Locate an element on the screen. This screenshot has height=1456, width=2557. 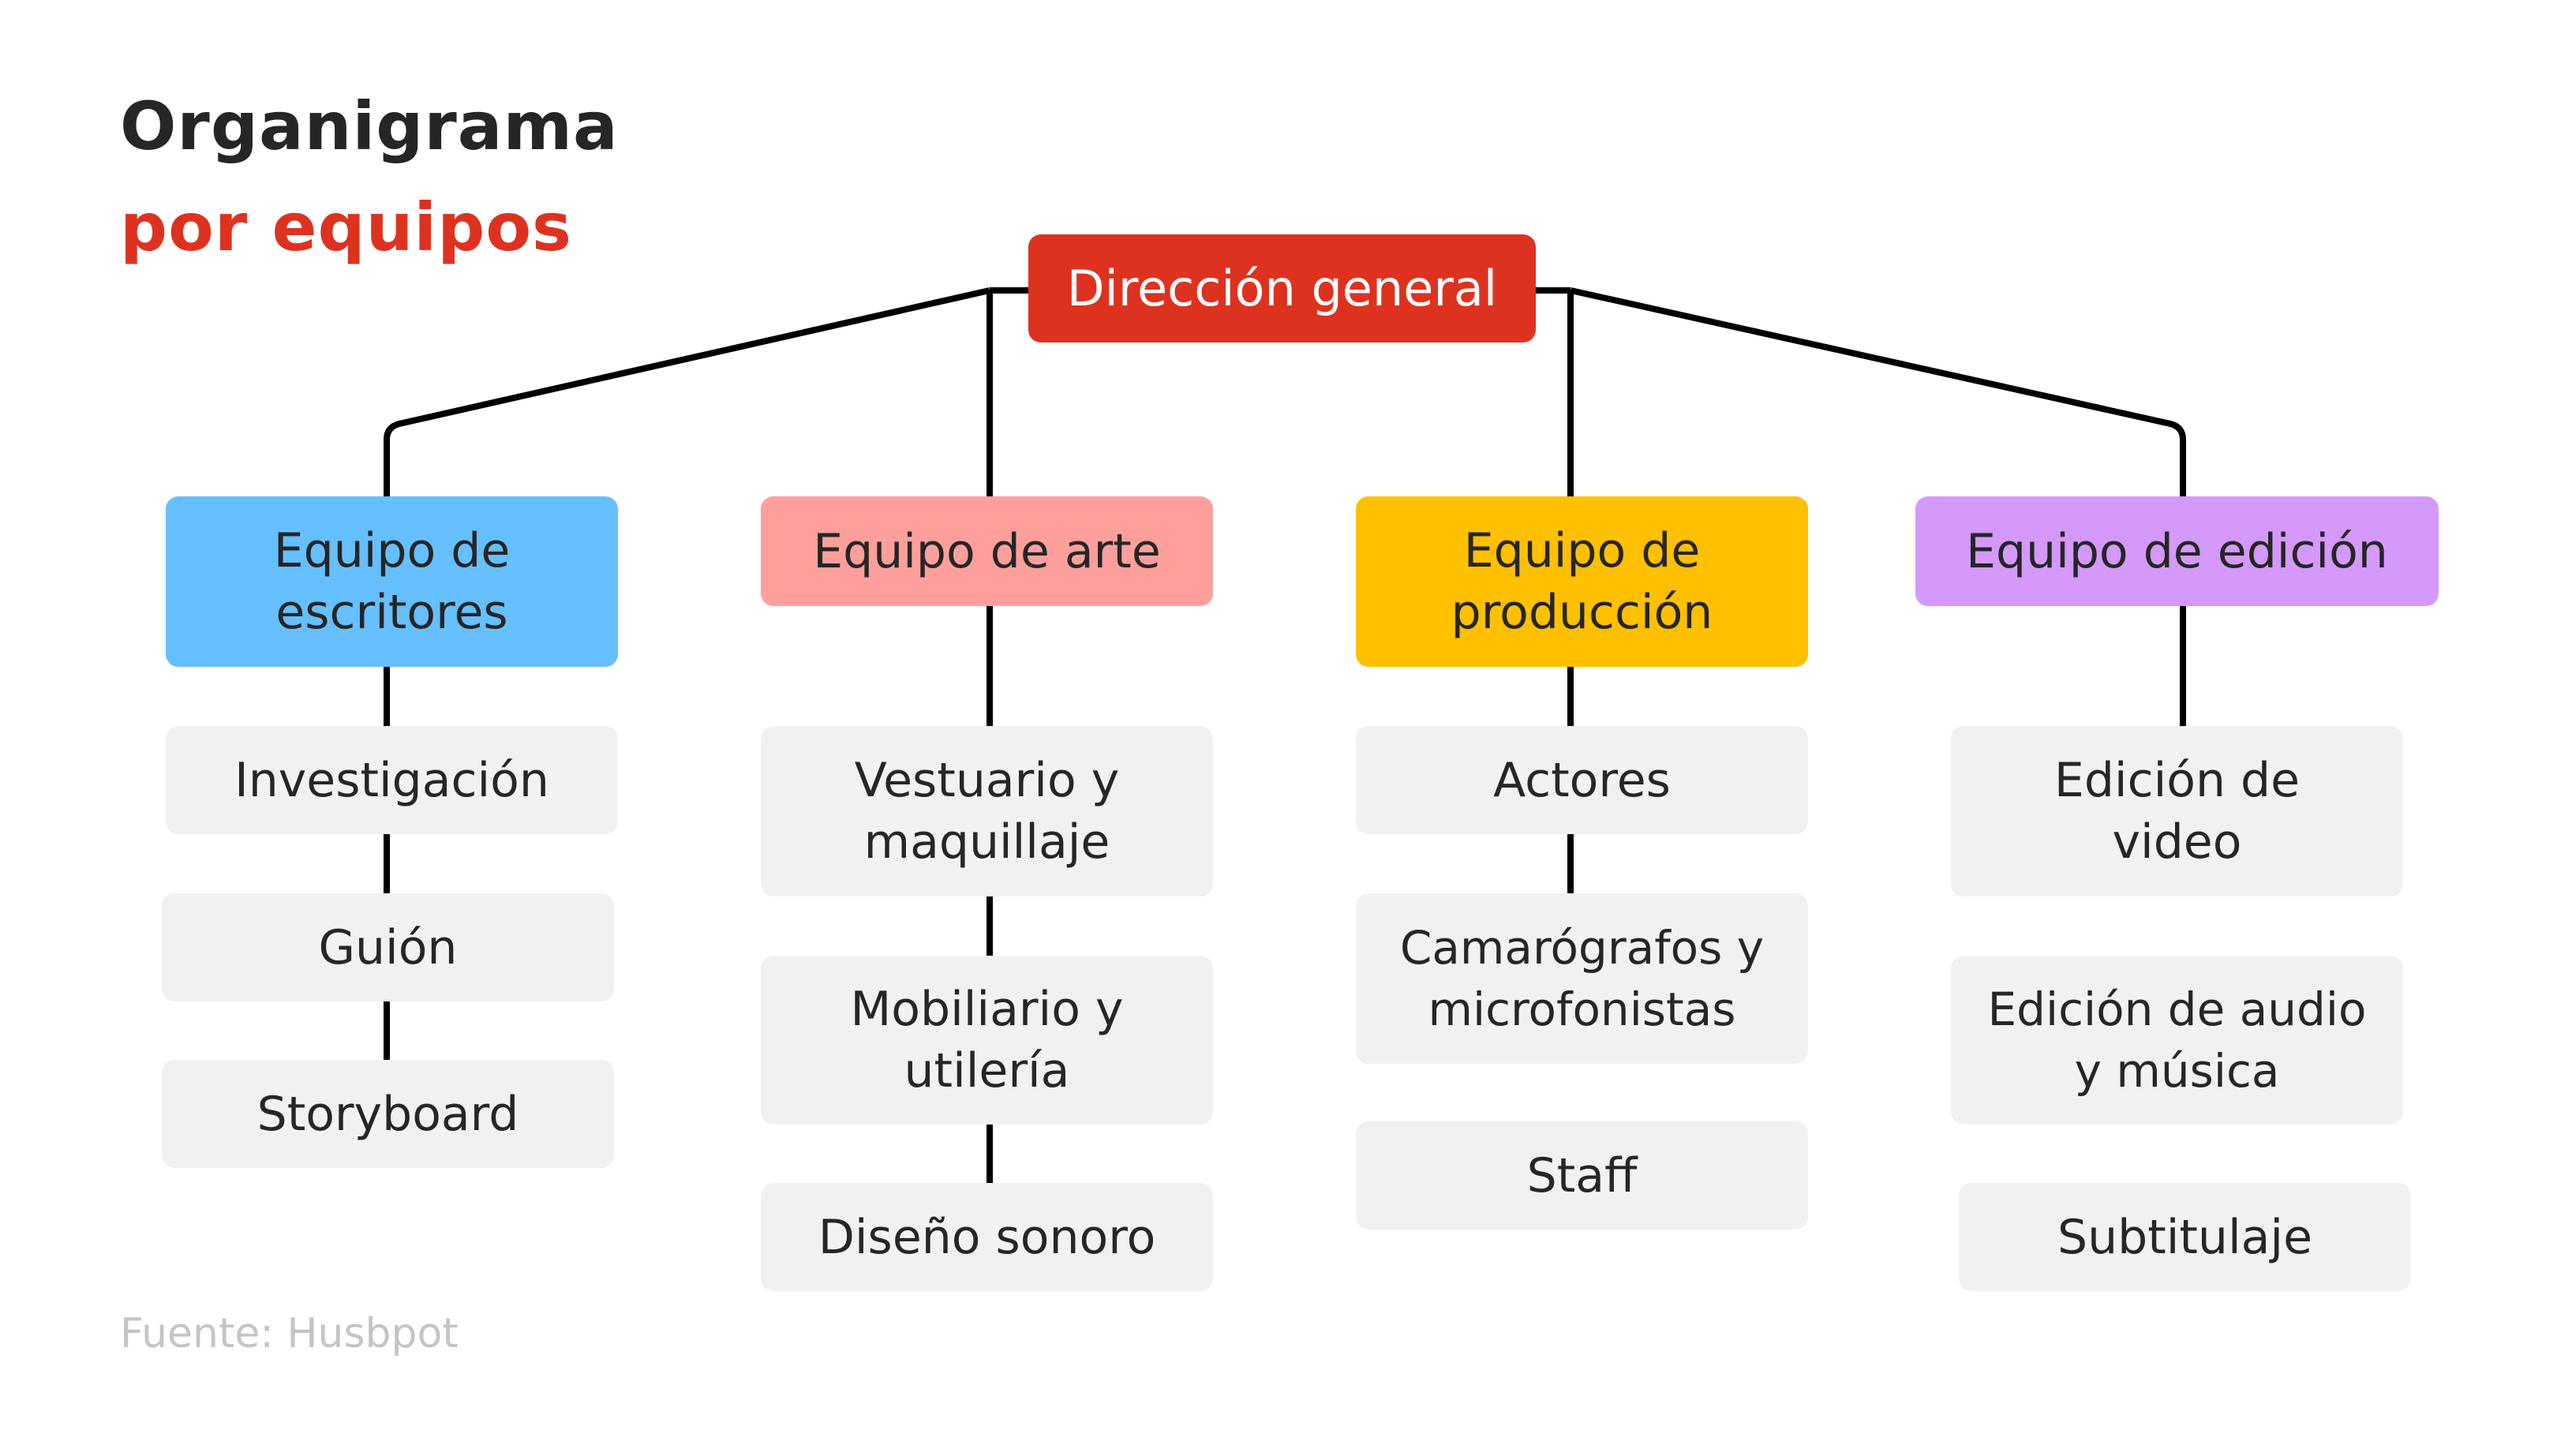
node-label: Storyboard is located at coordinates (387, 1114).